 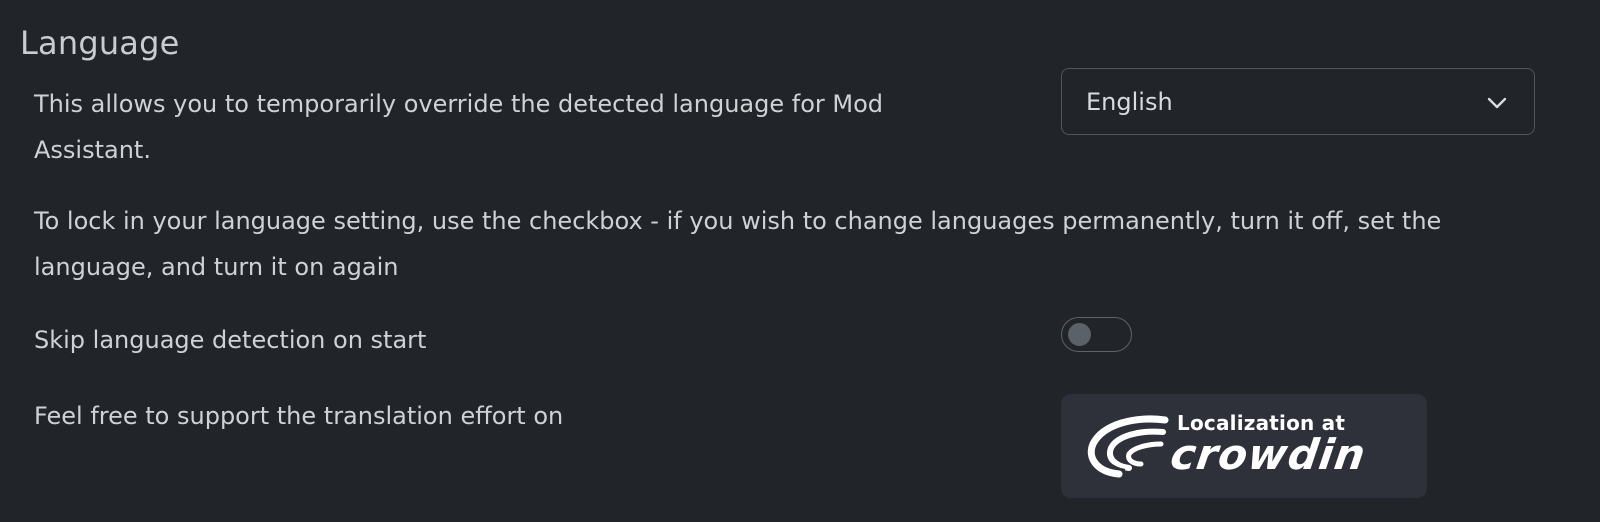 What do you see at coordinates (1128, 446) in the screenshot?
I see `crowdin-logo-icon` at bounding box center [1128, 446].